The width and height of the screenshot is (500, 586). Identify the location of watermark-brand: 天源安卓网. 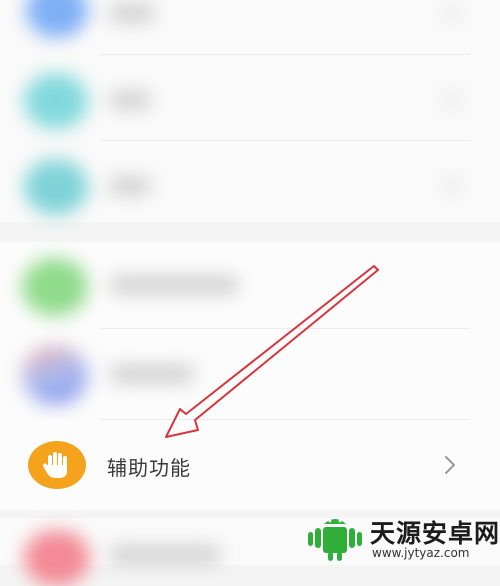
(435, 533).